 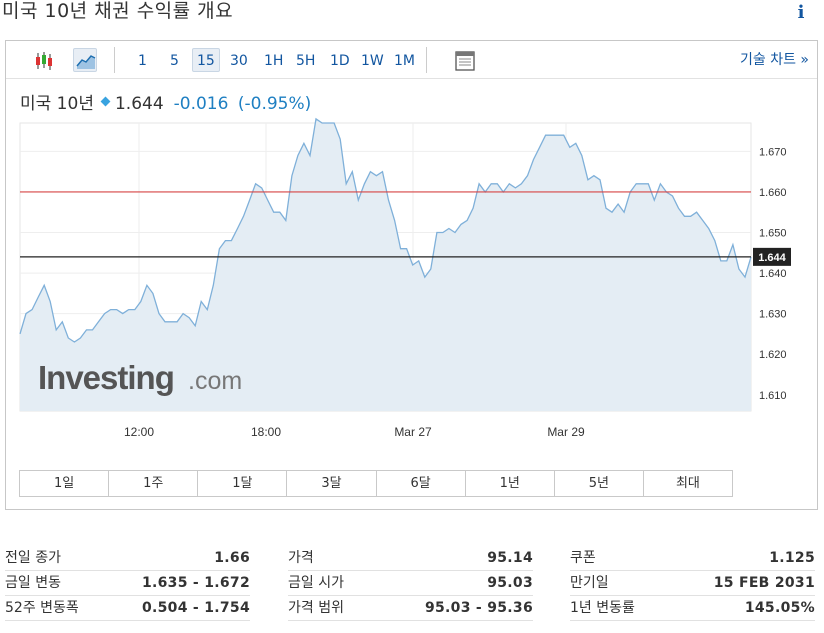 I want to click on chart-toolbar: 1 5 15 30 1H 5H 1D 1W 1M 기술 차트 », so click(x=411, y=60).